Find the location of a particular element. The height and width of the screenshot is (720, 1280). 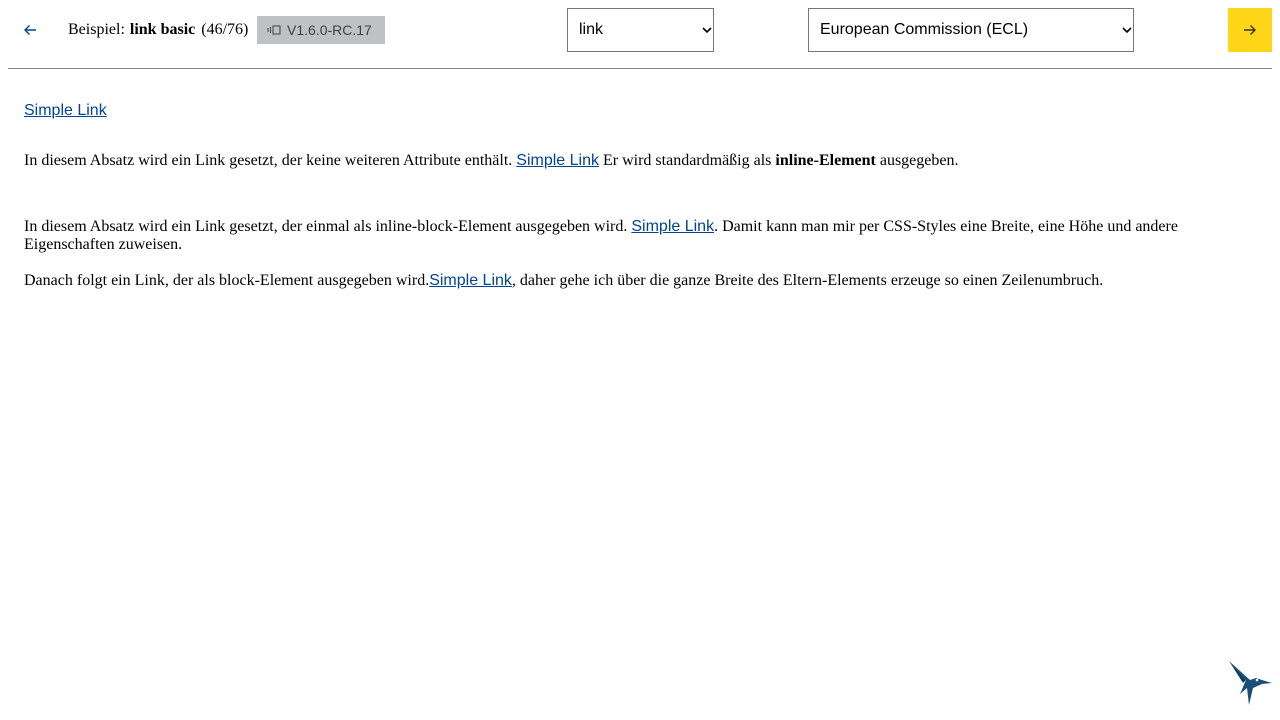

simple-link: Simple Link is located at coordinates (65, 110).